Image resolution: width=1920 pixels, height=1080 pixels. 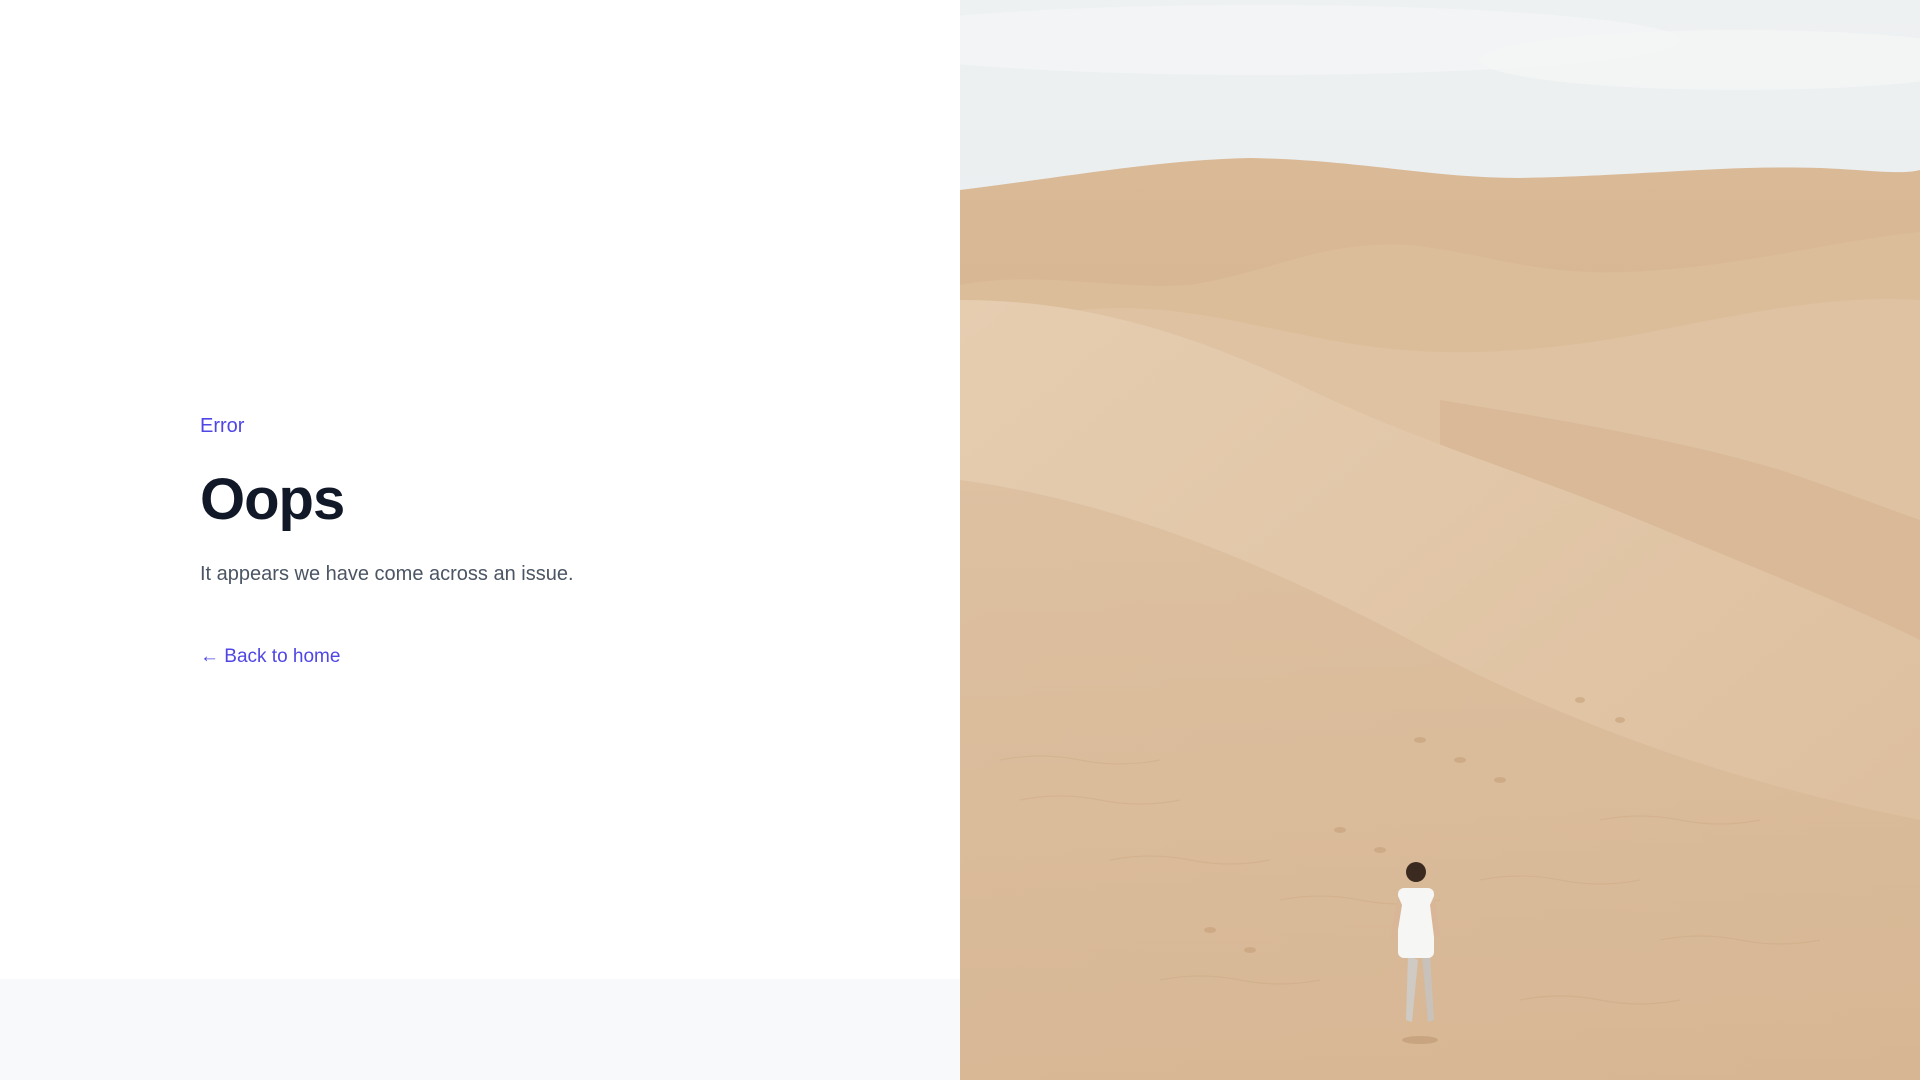 What do you see at coordinates (282, 656) in the screenshot?
I see `back-to-home-label: Back to home` at bounding box center [282, 656].